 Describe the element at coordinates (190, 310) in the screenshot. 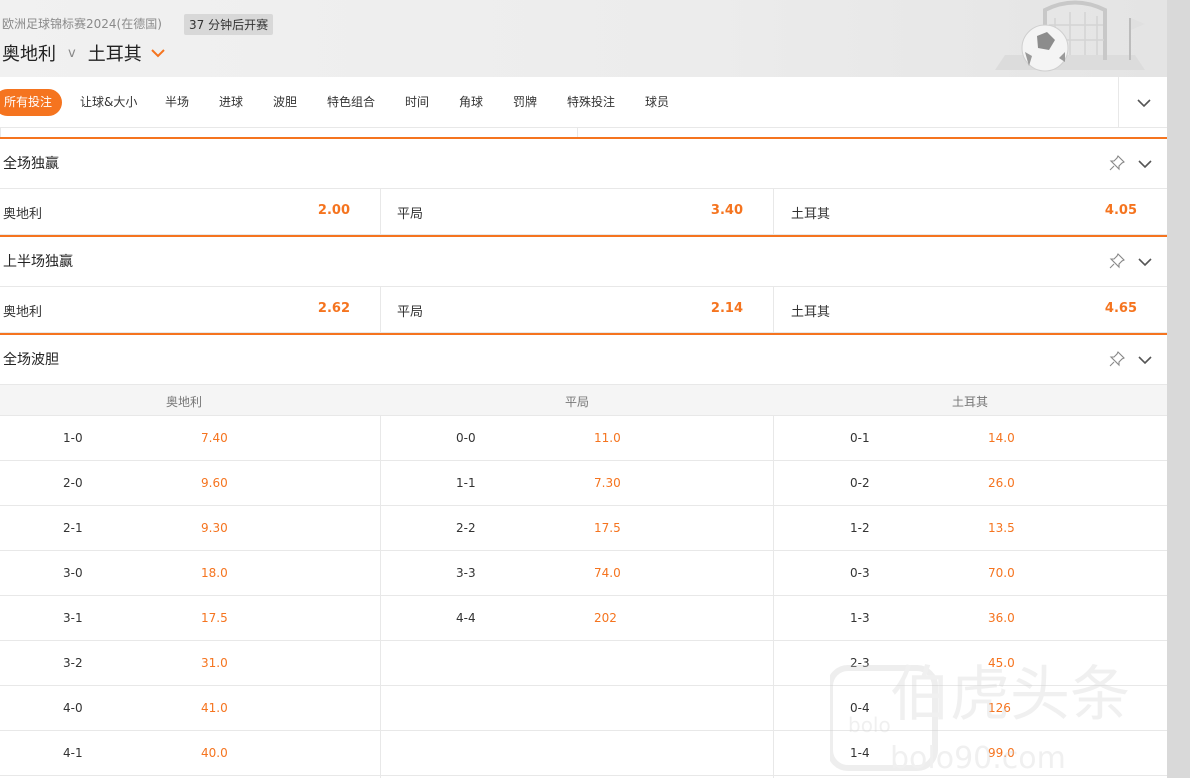

I see `odds-cell-home: 奥地利 2.62` at that location.